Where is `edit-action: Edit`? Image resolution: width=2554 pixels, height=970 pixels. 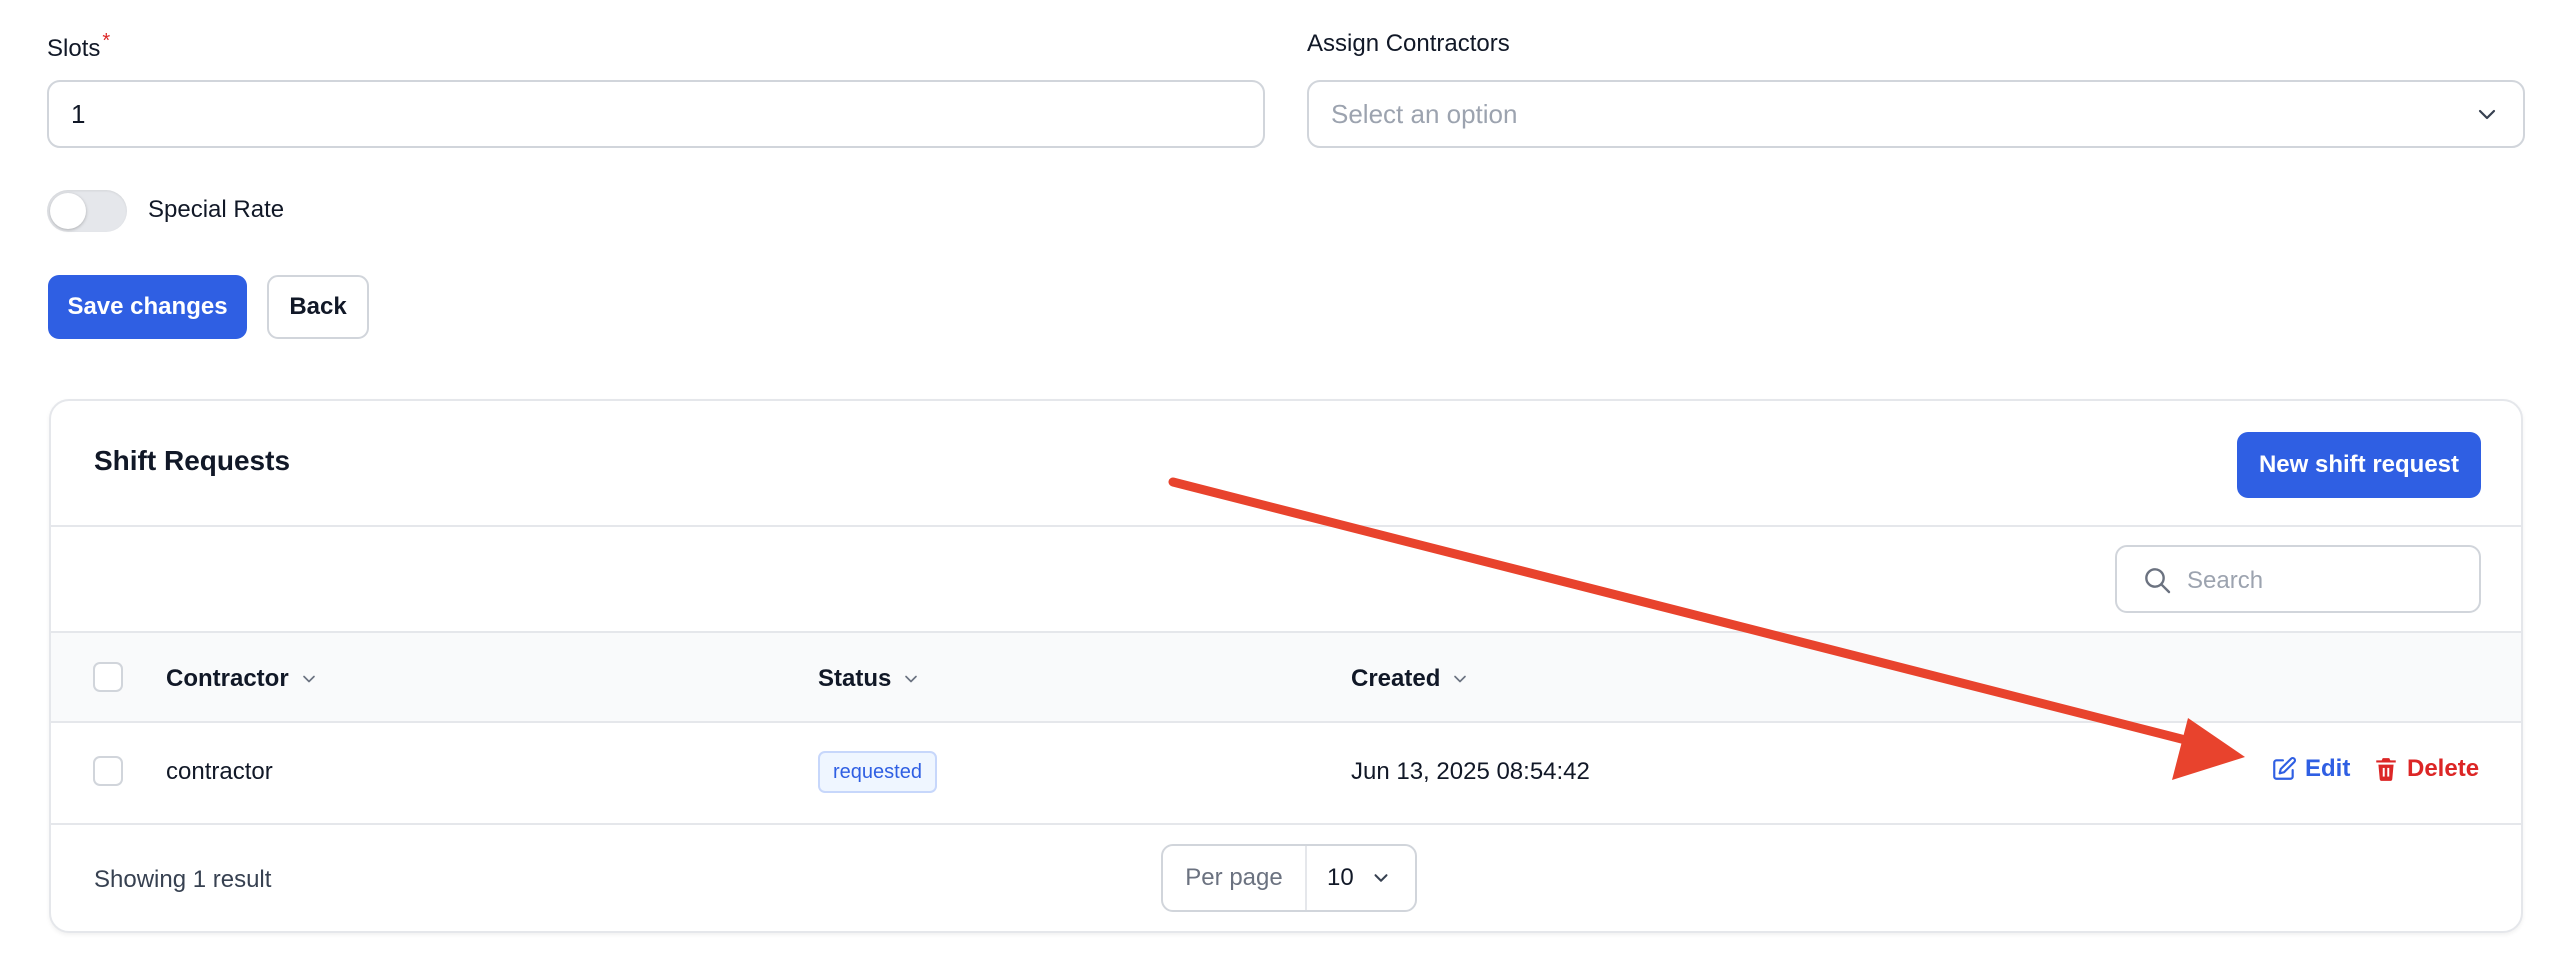 edit-action: Edit is located at coordinates (2310, 769).